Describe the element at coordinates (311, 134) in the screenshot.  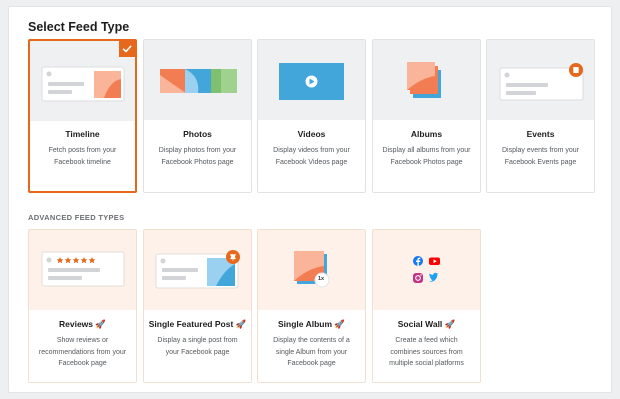
I see `feed-card-title: Videos` at that location.